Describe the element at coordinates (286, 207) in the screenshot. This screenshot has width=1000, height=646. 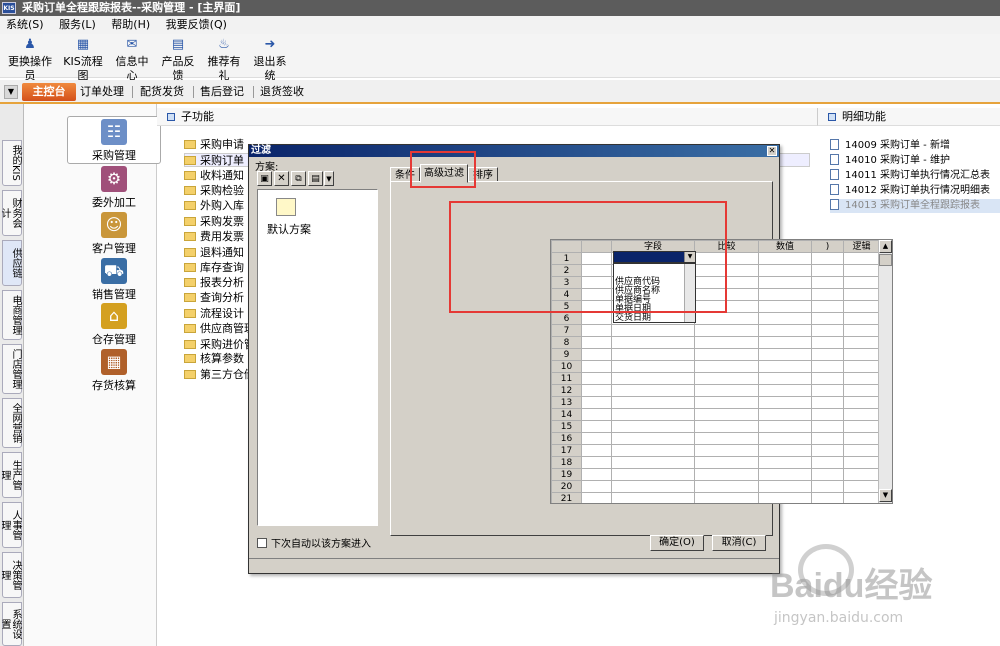
I see `folder-icon` at that location.